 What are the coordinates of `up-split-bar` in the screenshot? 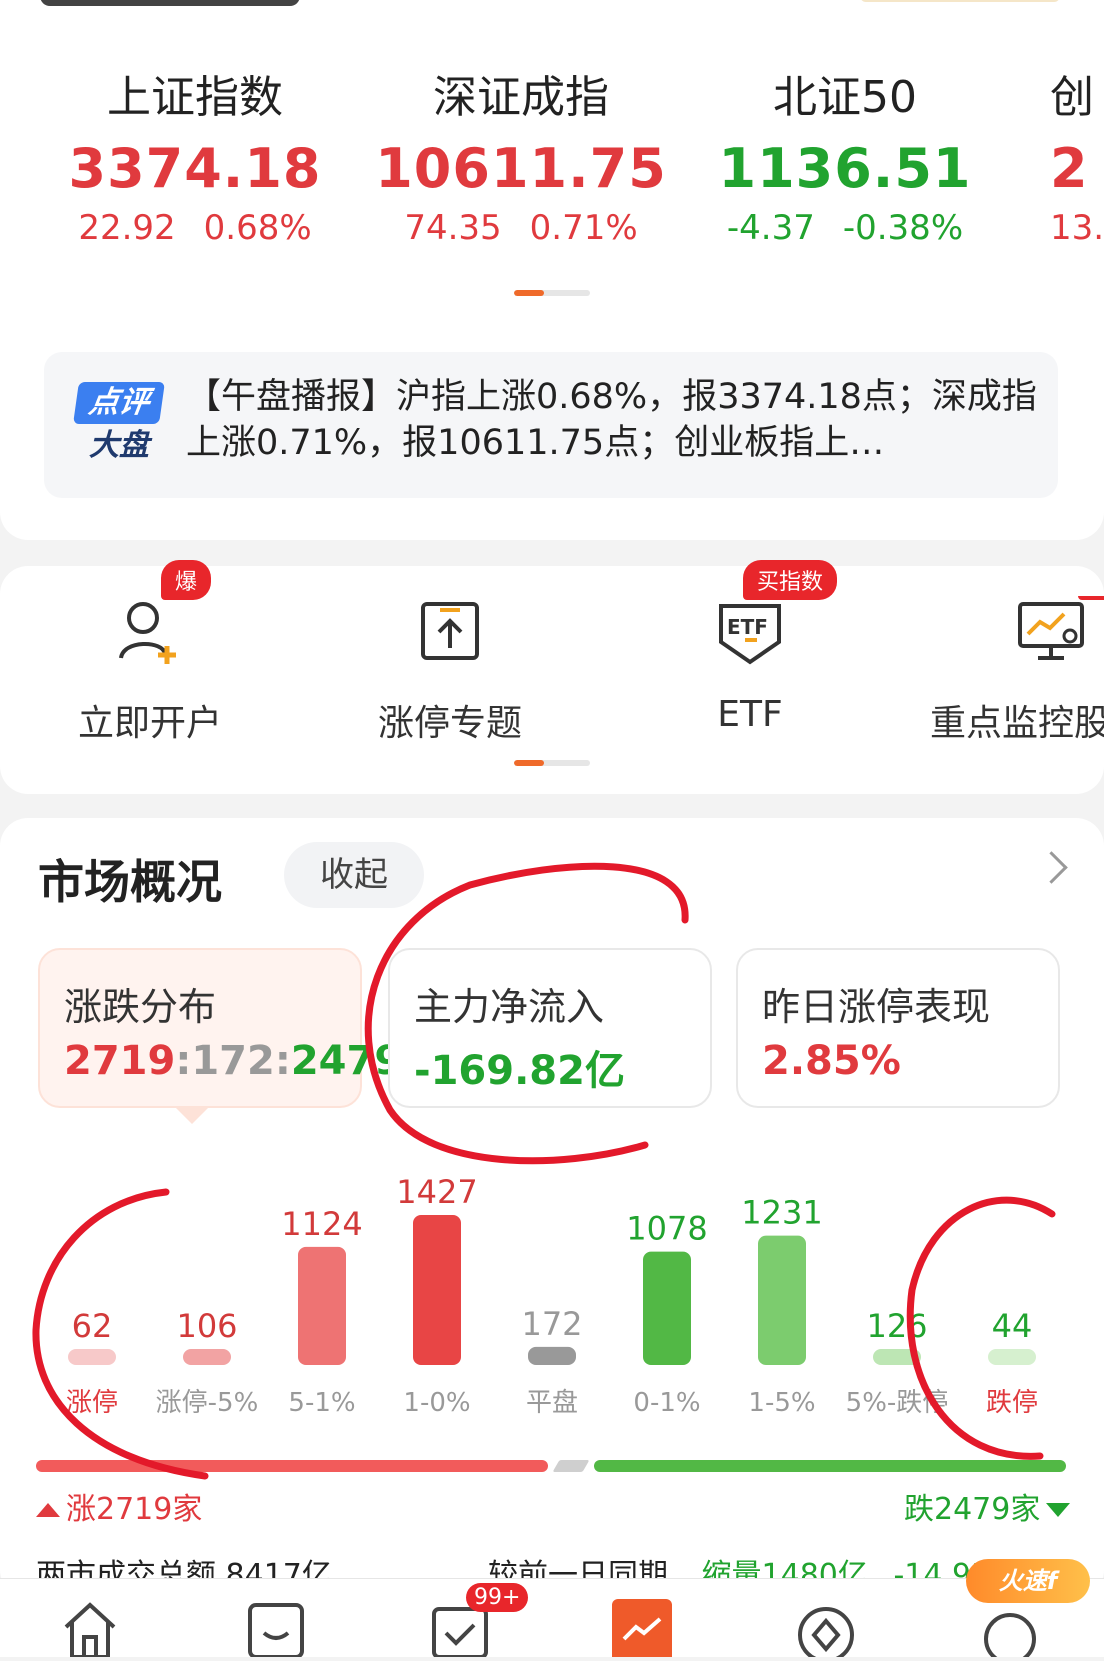 It's located at (292, 1466).